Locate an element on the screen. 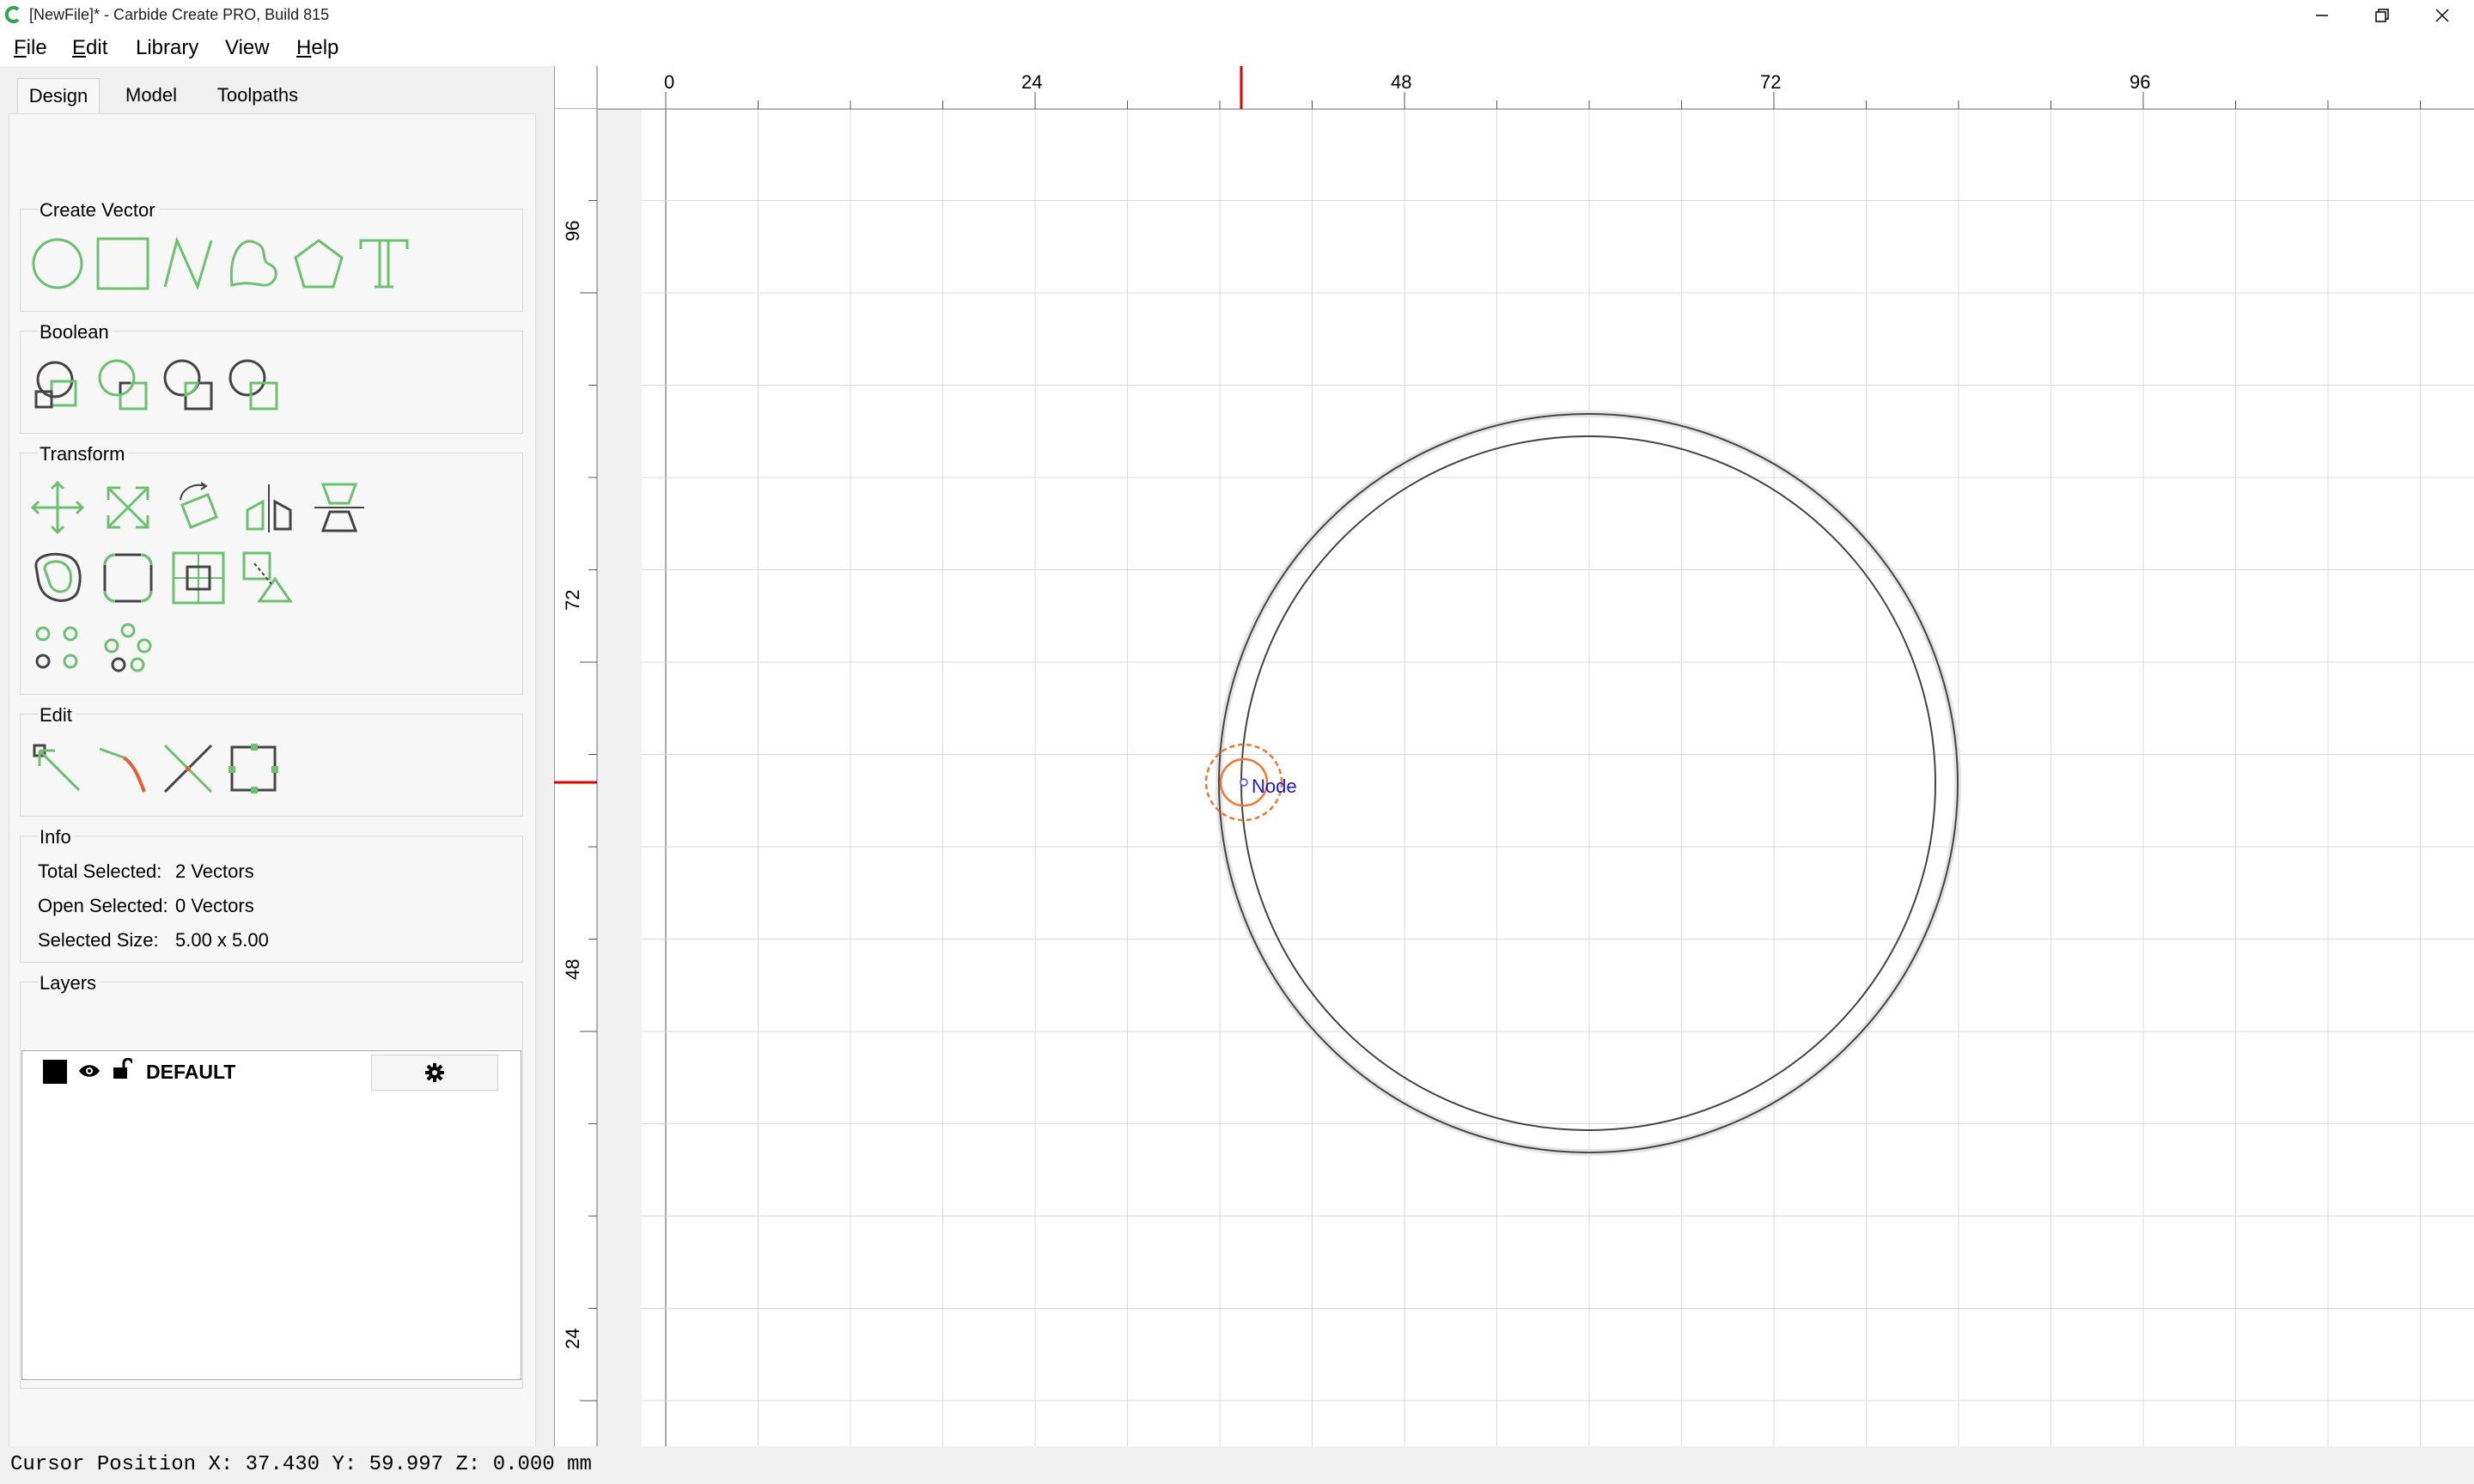  node-edit-icon is located at coordinates (57, 768).